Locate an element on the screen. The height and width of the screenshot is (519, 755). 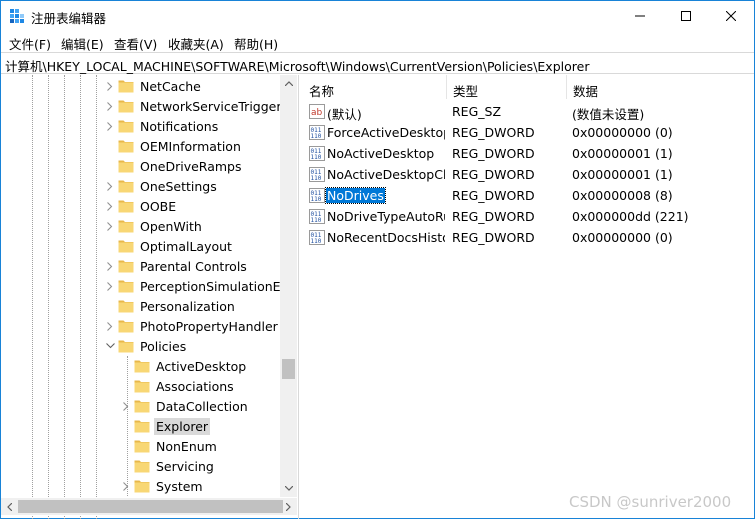
tree-item-photopropertyhandler: PhotoPropertyHandler is located at coordinates (191, 326).